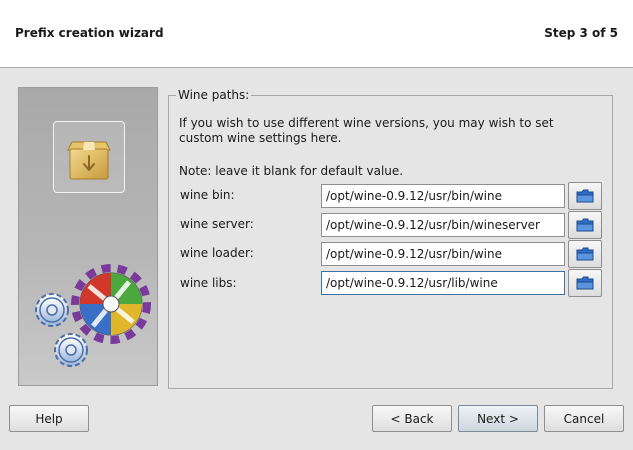  I want to click on wizard-title: Prefix creation wizard, so click(89, 33).